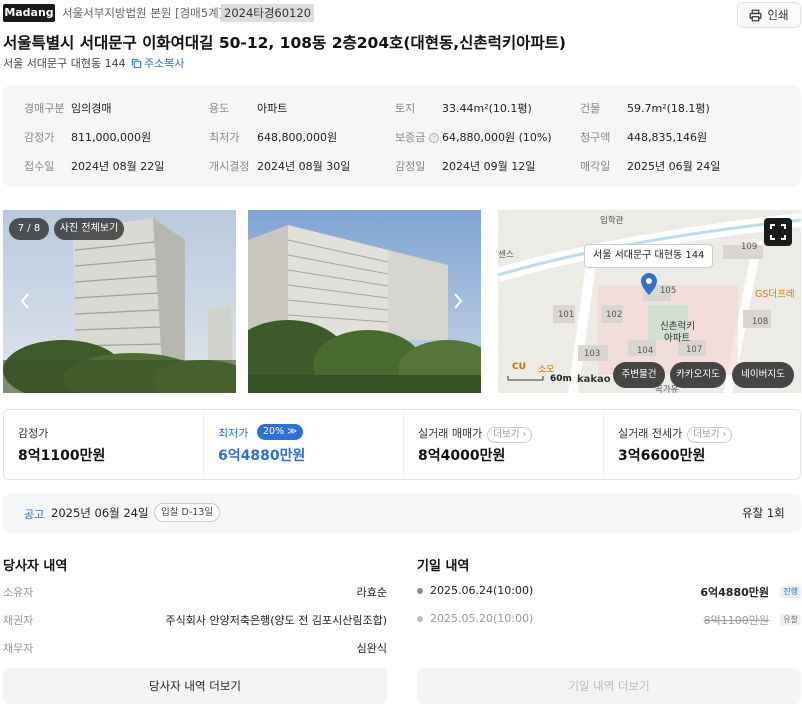 The width and height of the screenshot is (802, 710). Describe the element at coordinates (612, 221) in the screenshot. I see `map-label: 입학관` at that location.